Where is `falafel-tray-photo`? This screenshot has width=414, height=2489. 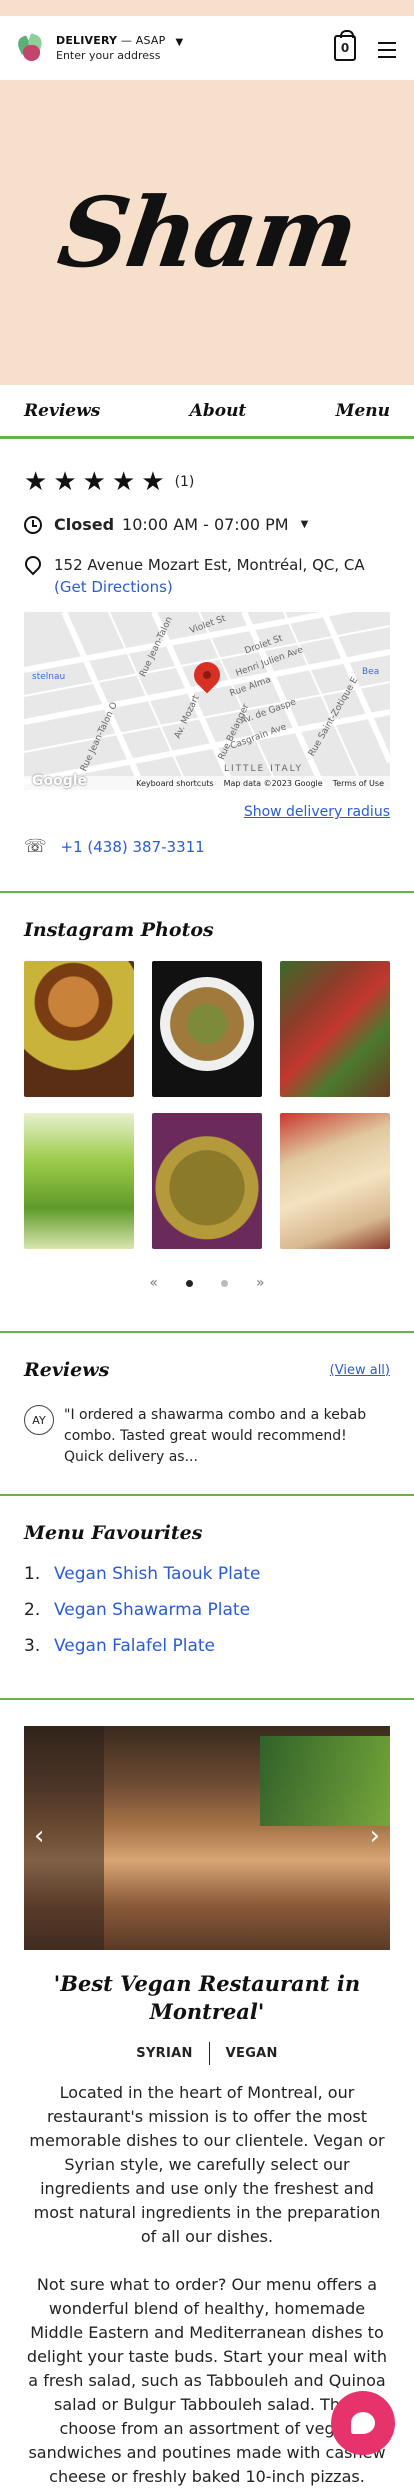 falafel-tray-photo is located at coordinates (207, 1181).